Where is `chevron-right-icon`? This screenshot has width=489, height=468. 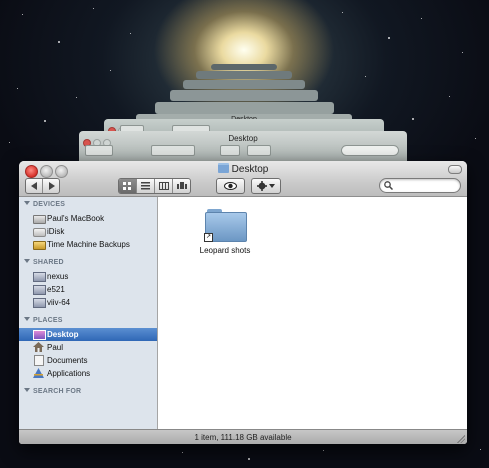
chevron-right-icon is located at coordinates (51, 186).